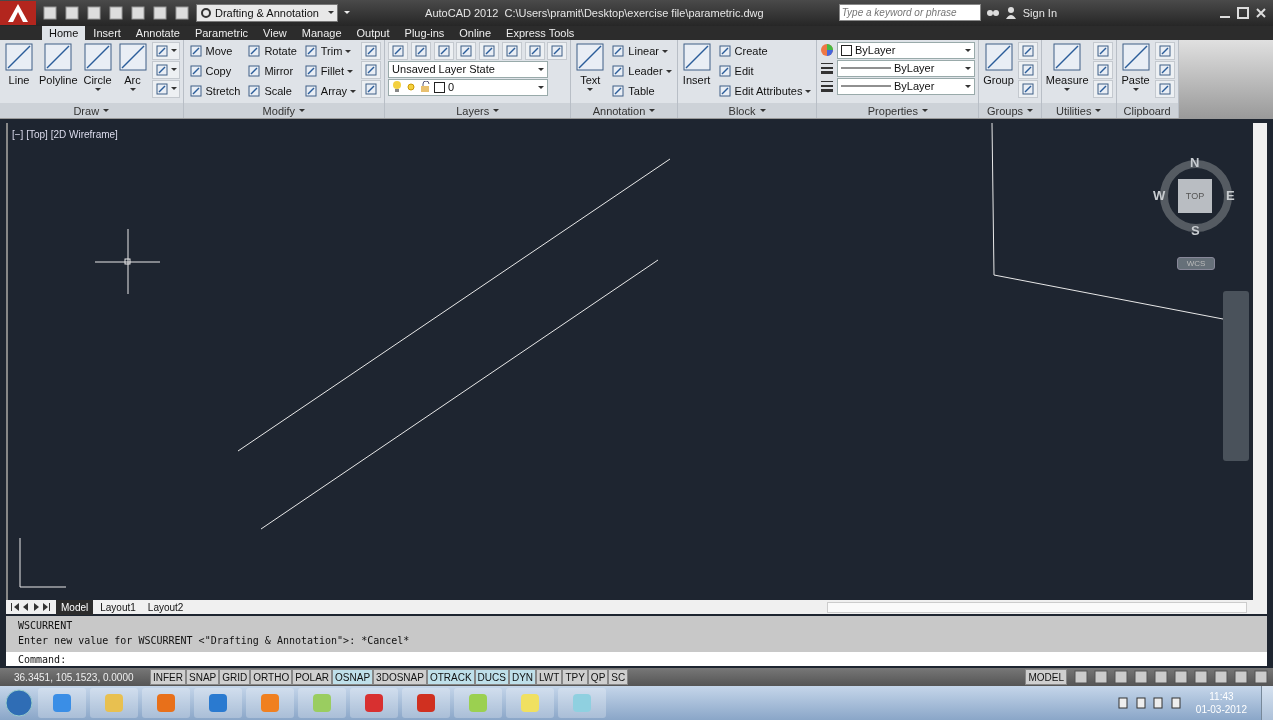 The width and height of the screenshot is (1273, 720). Describe the element at coordinates (1078, 111) in the screenshot. I see `panel-title: Utilities` at that location.